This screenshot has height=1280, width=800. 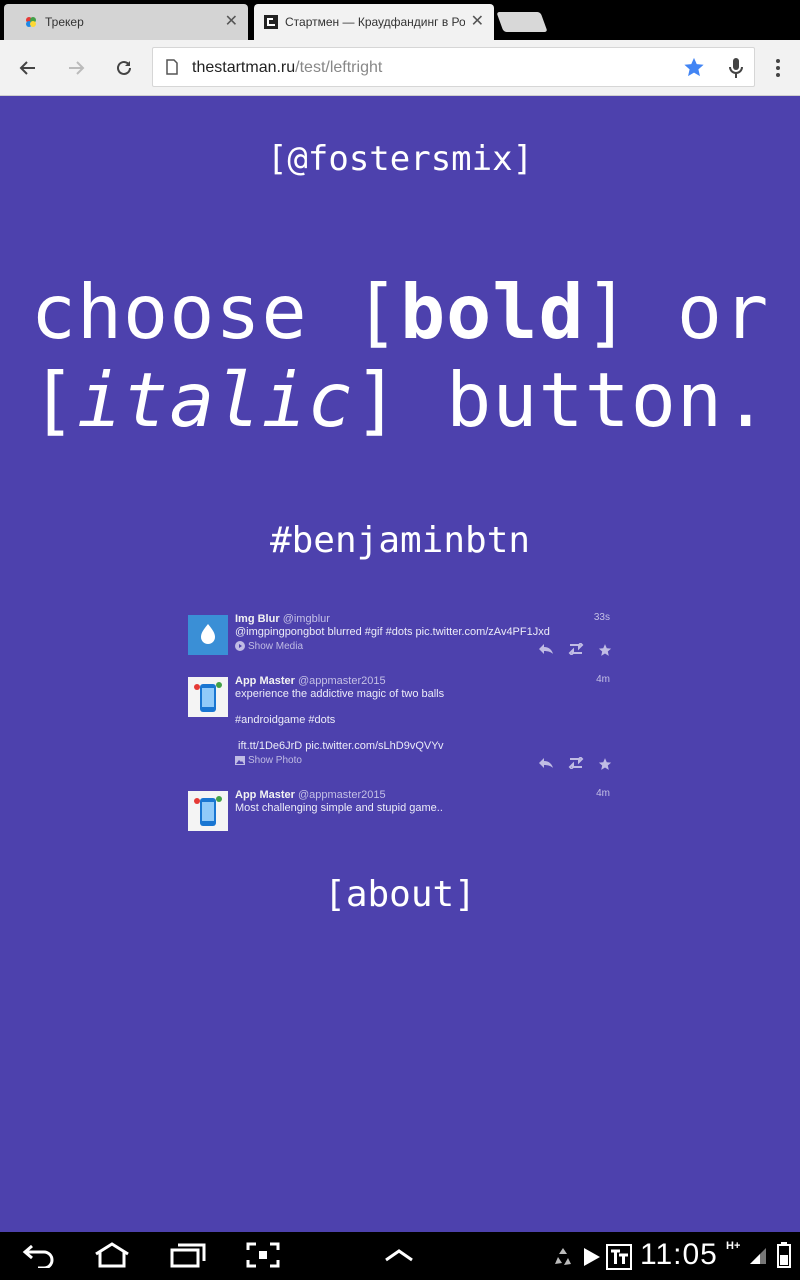 What do you see at coordinates (64, 22) in the screenshot?
I see `tab-title: Трекер` at bounding box center [64, 22].